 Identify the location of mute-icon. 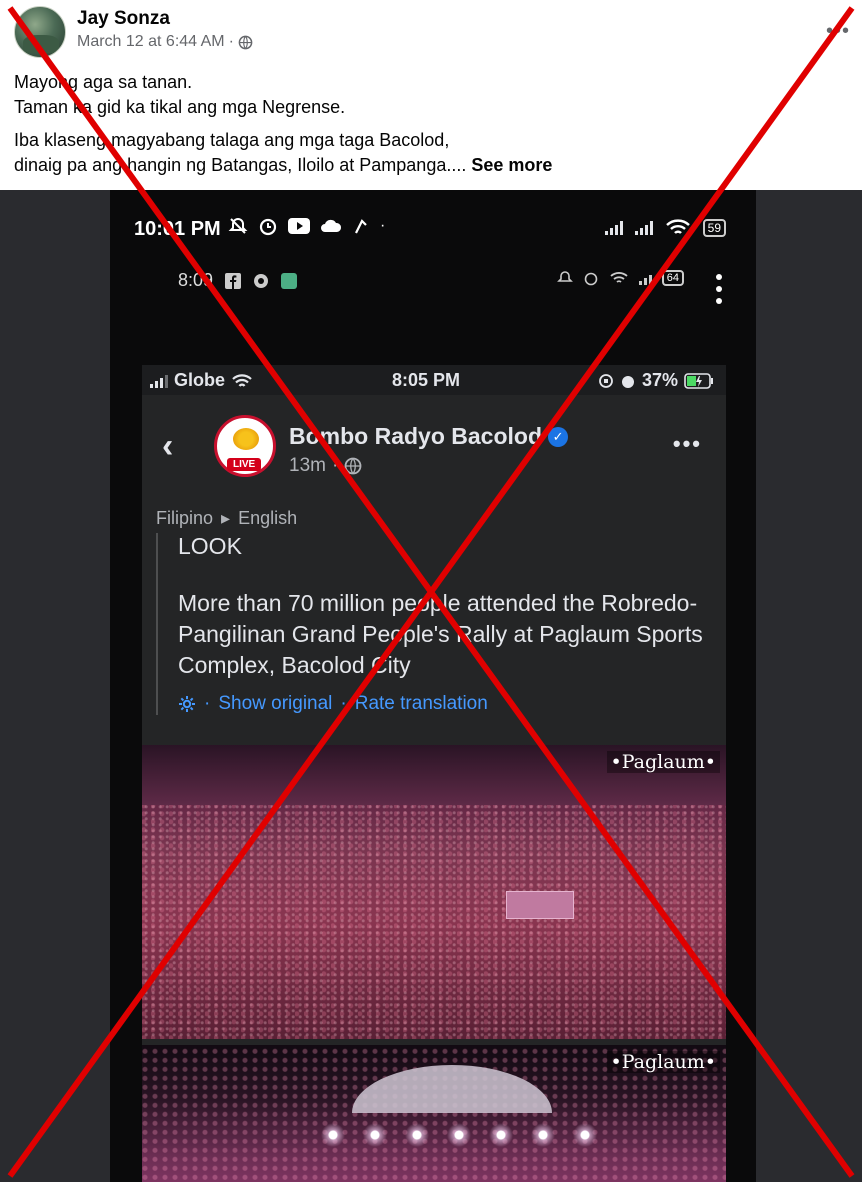
(238, 225).